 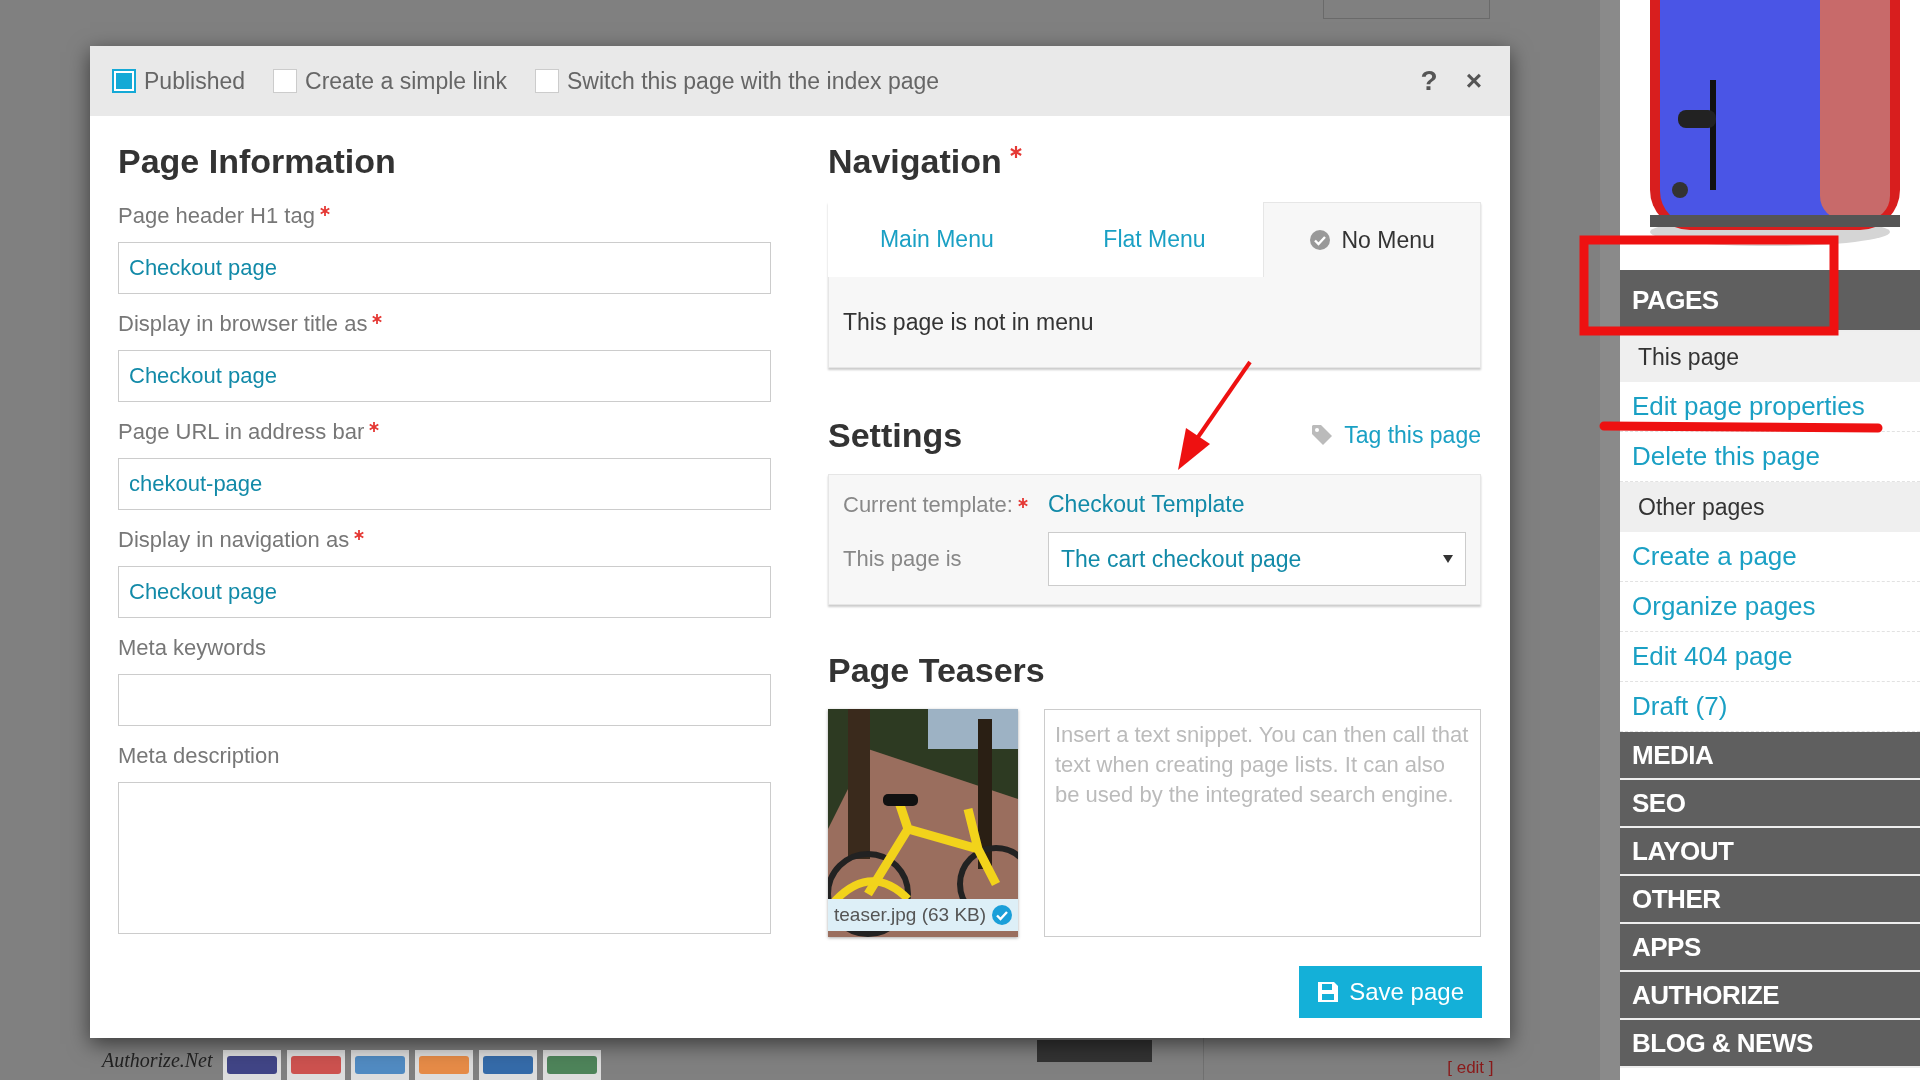 I want to click on section-title: Page Teasers, so click(x=937, y=670).